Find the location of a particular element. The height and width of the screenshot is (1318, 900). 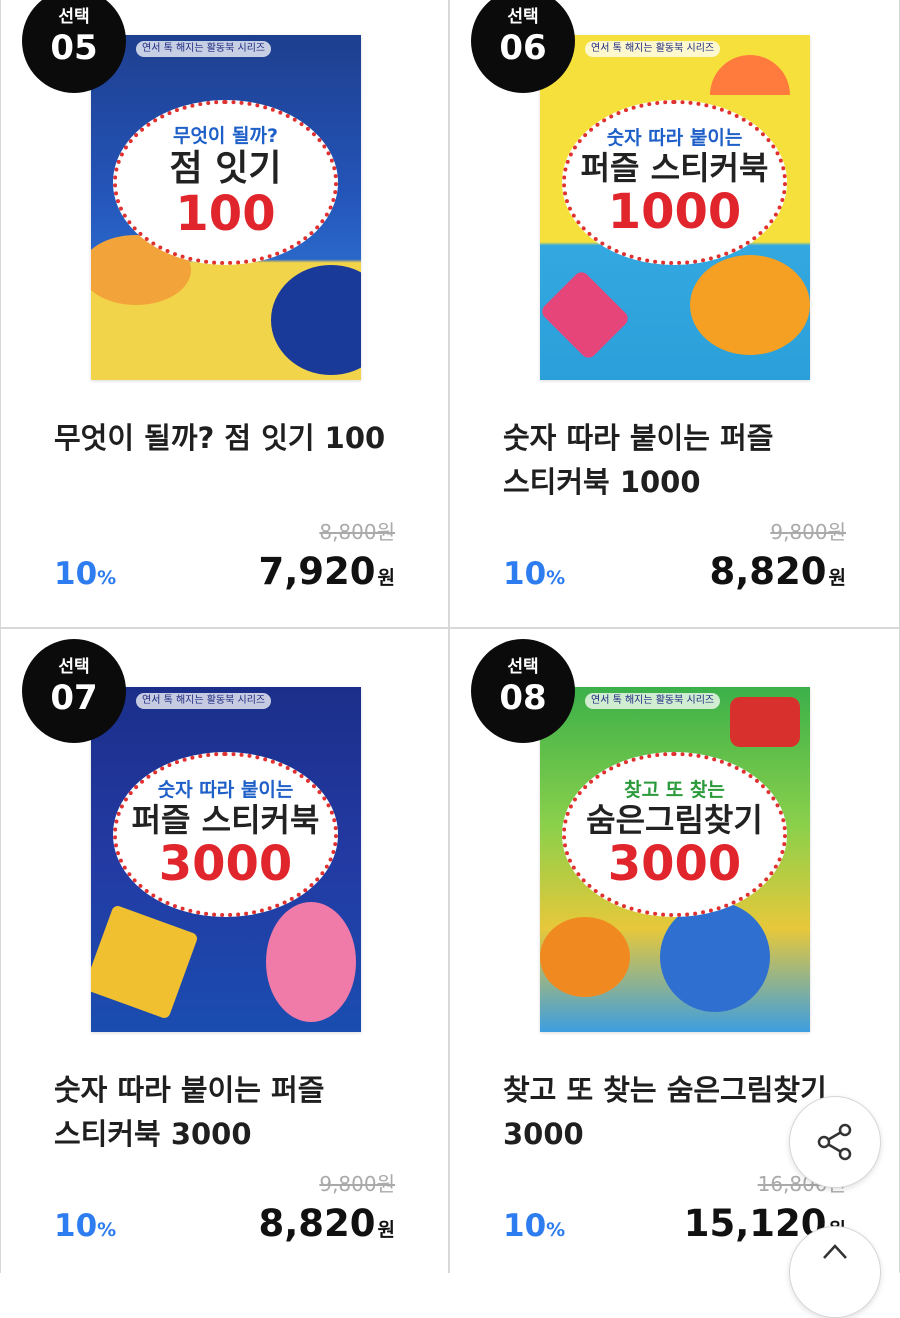

cover-title-oval: 숫자 따라 붙이는 퍼즐 스티커북 1000 is located at coordinates (674, 182).